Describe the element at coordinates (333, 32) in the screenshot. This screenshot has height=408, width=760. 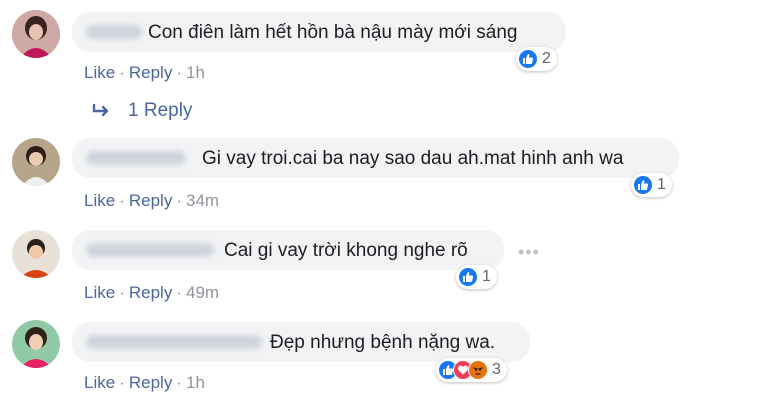
I see `comment-text: Con điên làm hết hồn bà nậu mày mới sáng` at that location.